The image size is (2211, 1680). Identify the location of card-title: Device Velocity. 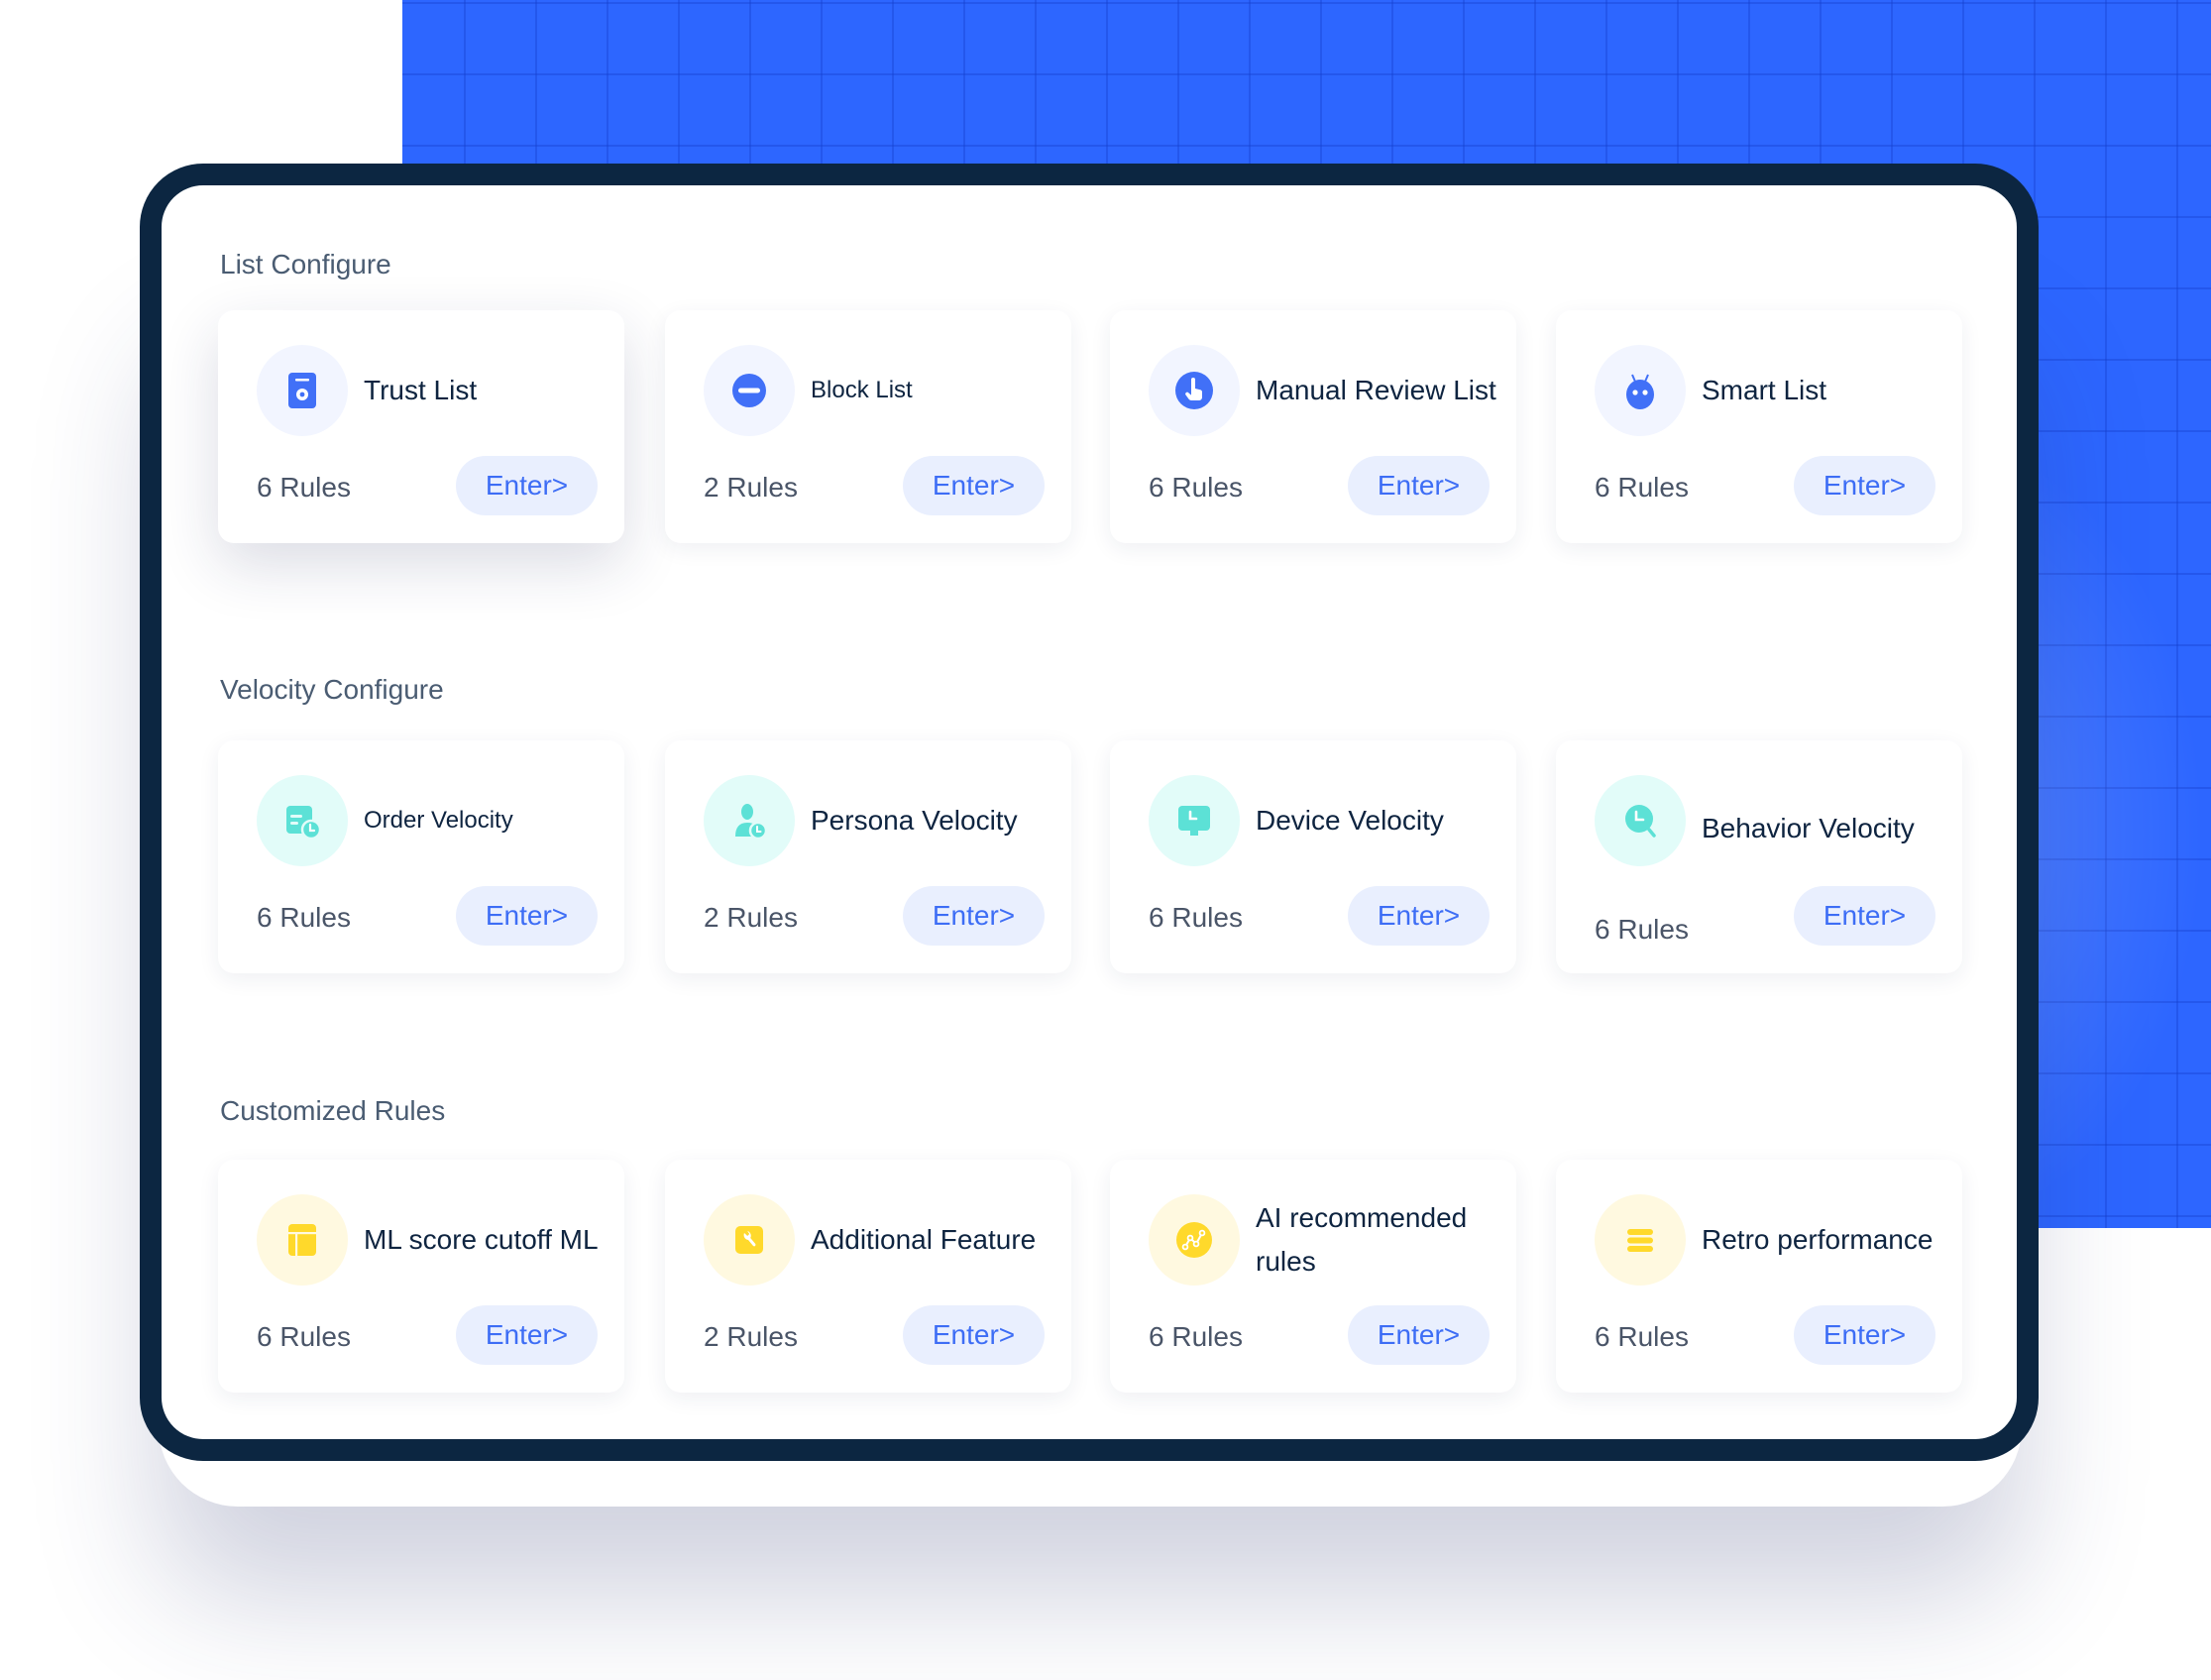
(1350, 820).